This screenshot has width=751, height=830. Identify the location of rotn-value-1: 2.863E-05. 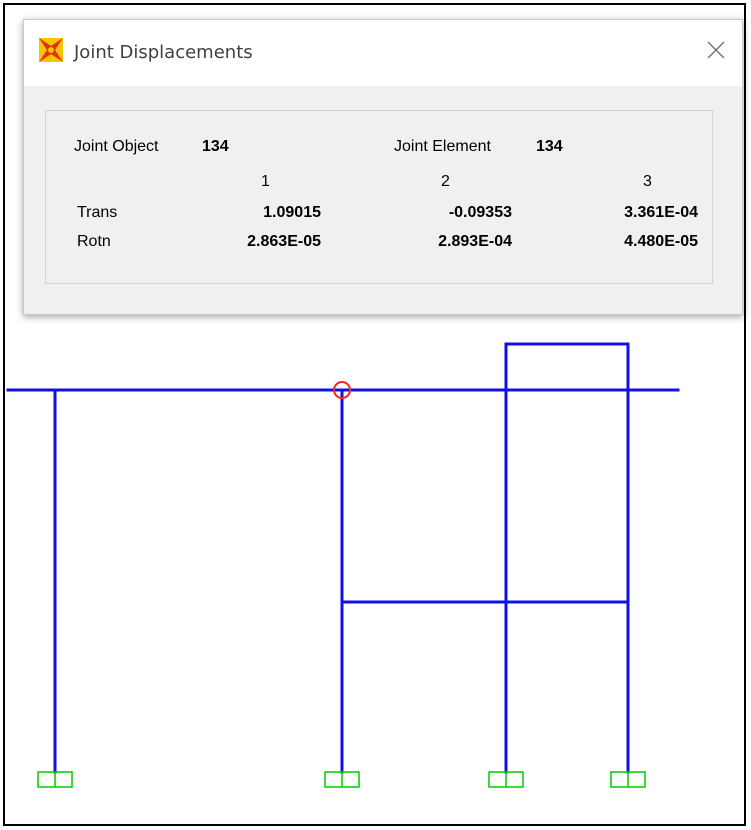
(284, 241).